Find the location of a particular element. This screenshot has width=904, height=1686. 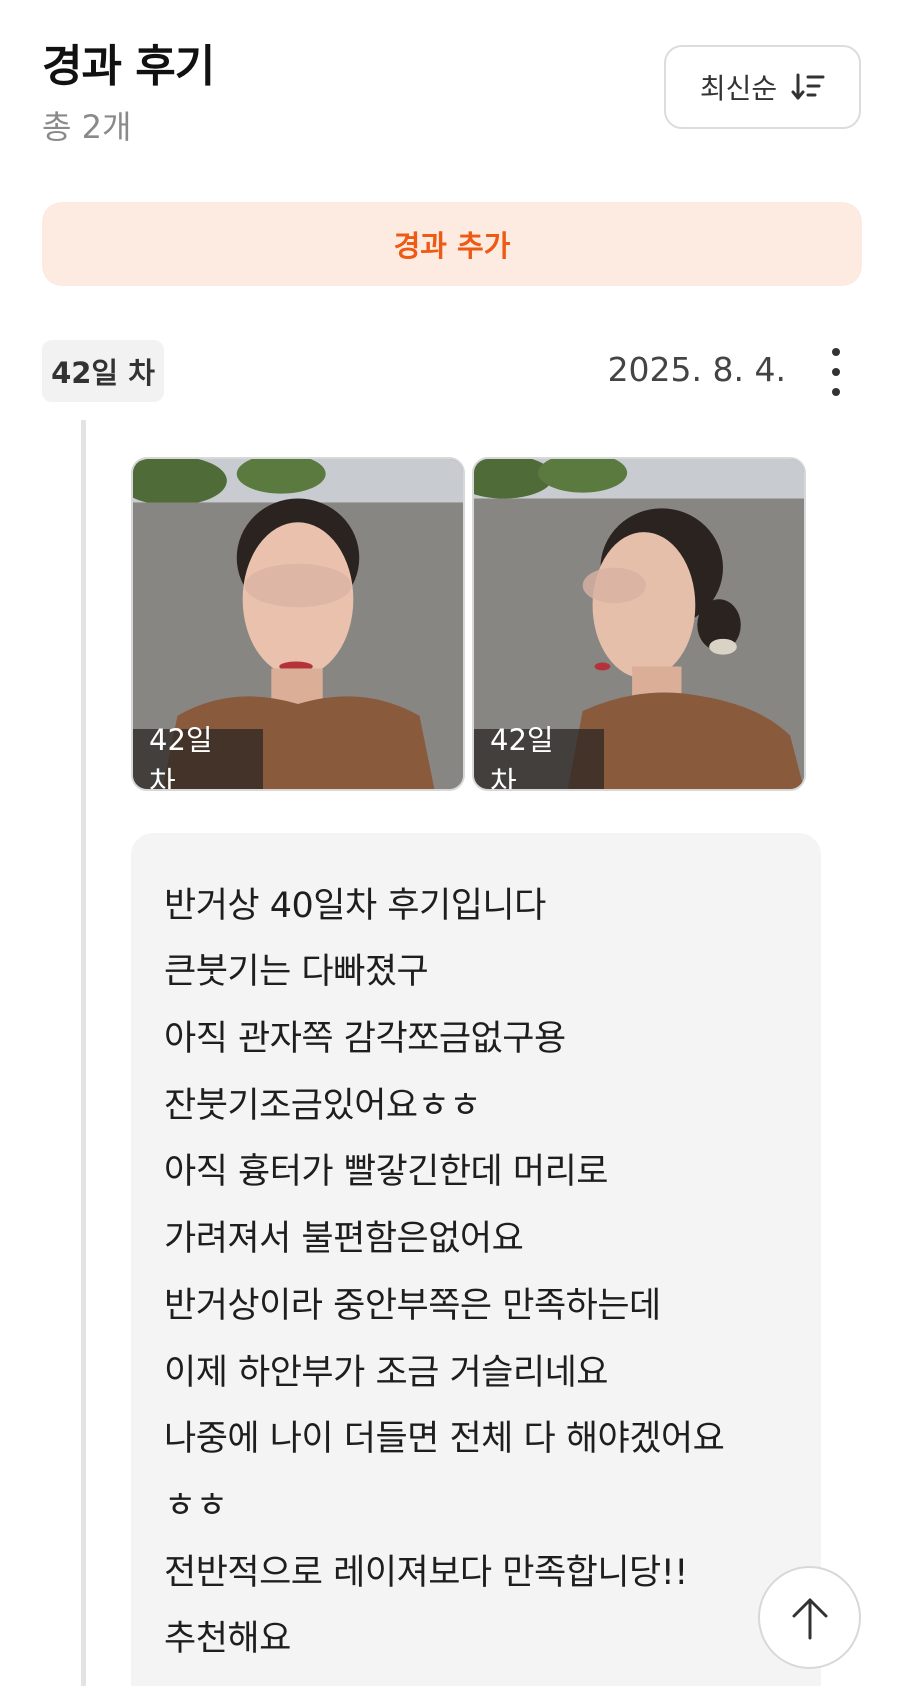

review-line: 나중에 나이 더들면 전체 다 해야겠어요 is located at coordinates (444, 1439).